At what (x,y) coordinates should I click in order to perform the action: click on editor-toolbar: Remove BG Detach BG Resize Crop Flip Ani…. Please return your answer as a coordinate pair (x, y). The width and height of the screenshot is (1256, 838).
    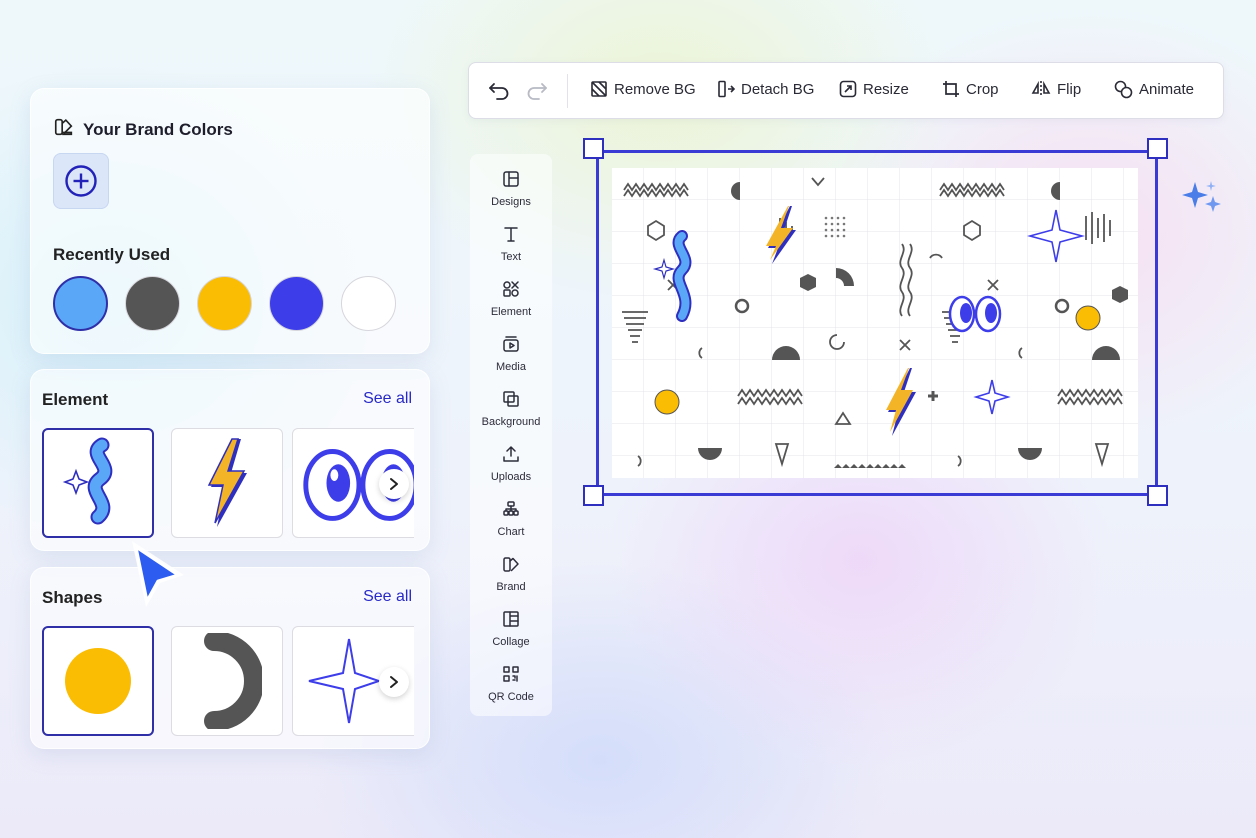
    Looking at the image, I should click on (846, 90).